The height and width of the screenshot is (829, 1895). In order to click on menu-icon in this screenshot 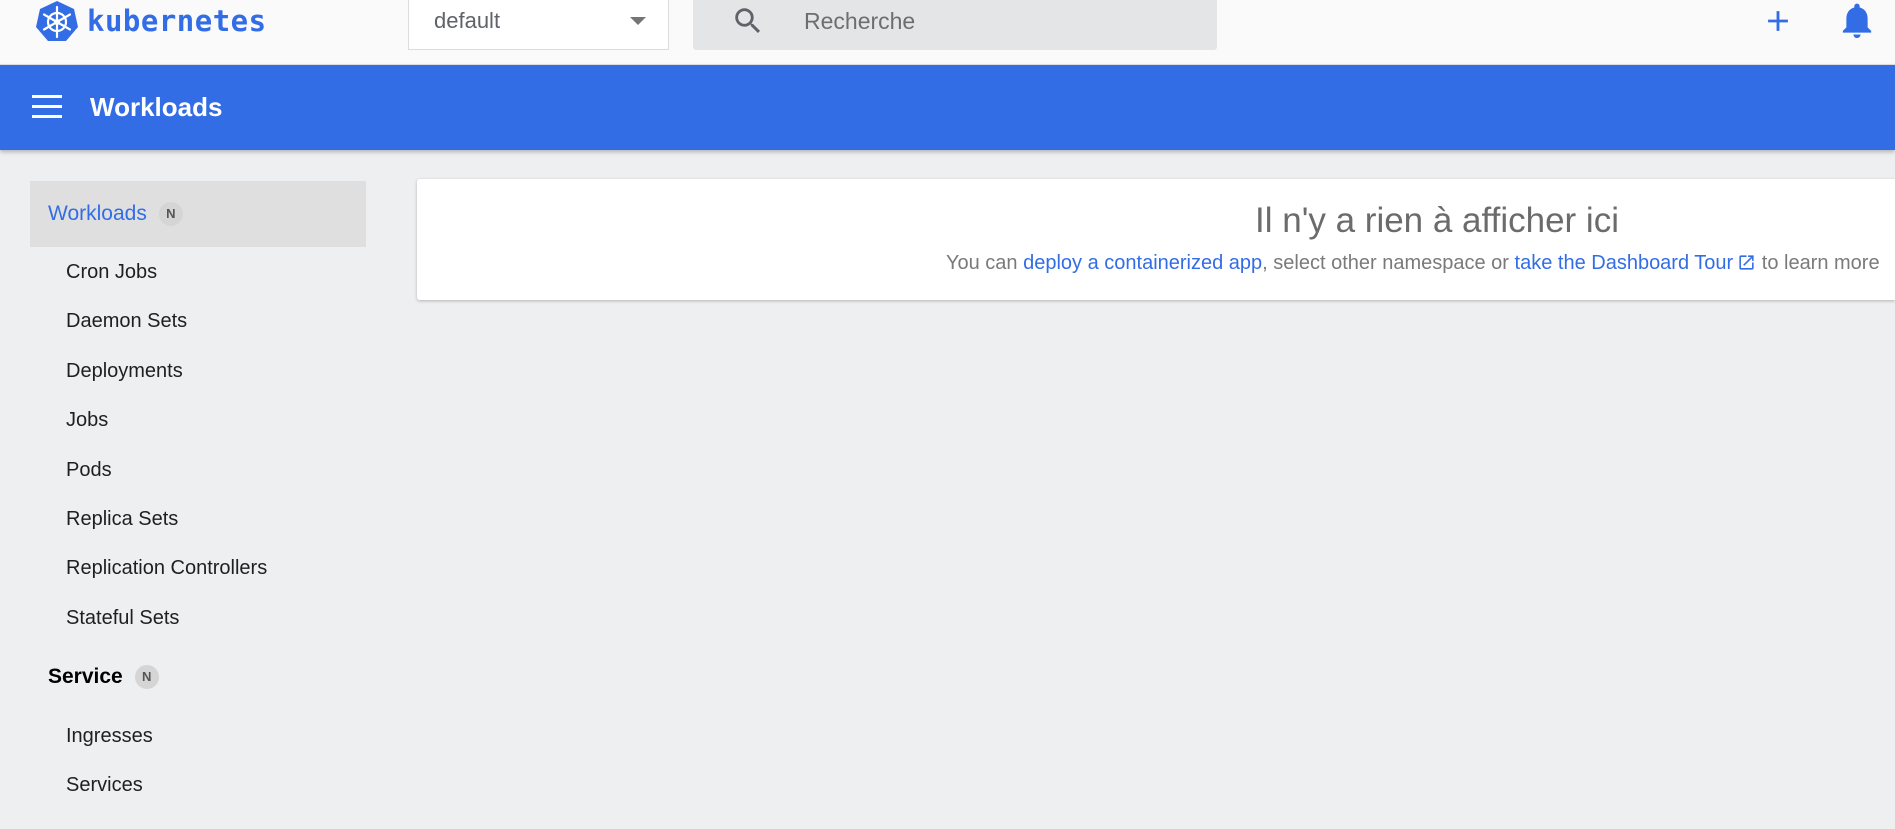, I will do `click(47, 107)`.